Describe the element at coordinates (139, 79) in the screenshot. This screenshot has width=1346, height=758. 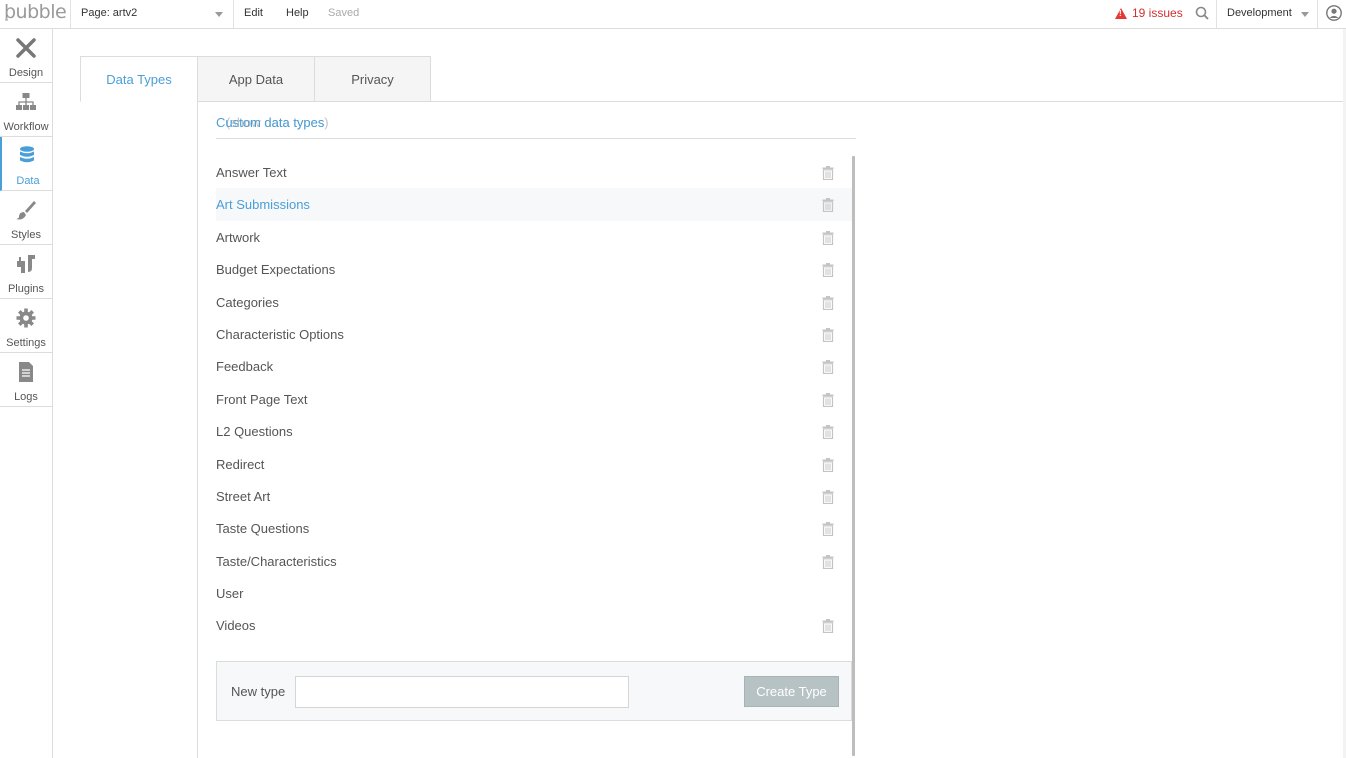
I see `tab-data-types: Data Types` at that location.